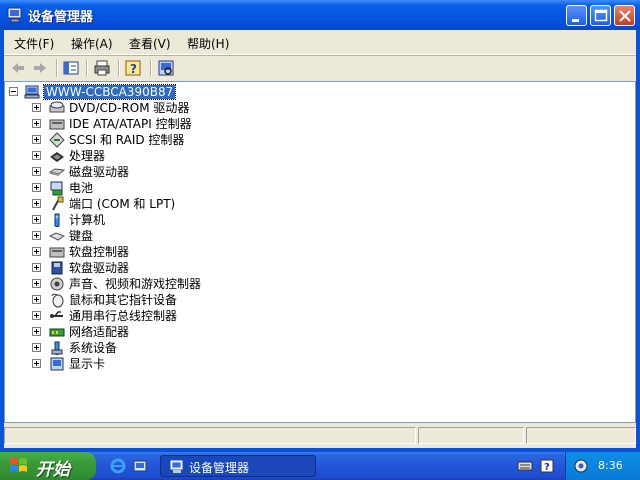  Describe the element at coordinates (315, 268) in the screenshot. I see `tree-item: 软盘驱动器` at that location.